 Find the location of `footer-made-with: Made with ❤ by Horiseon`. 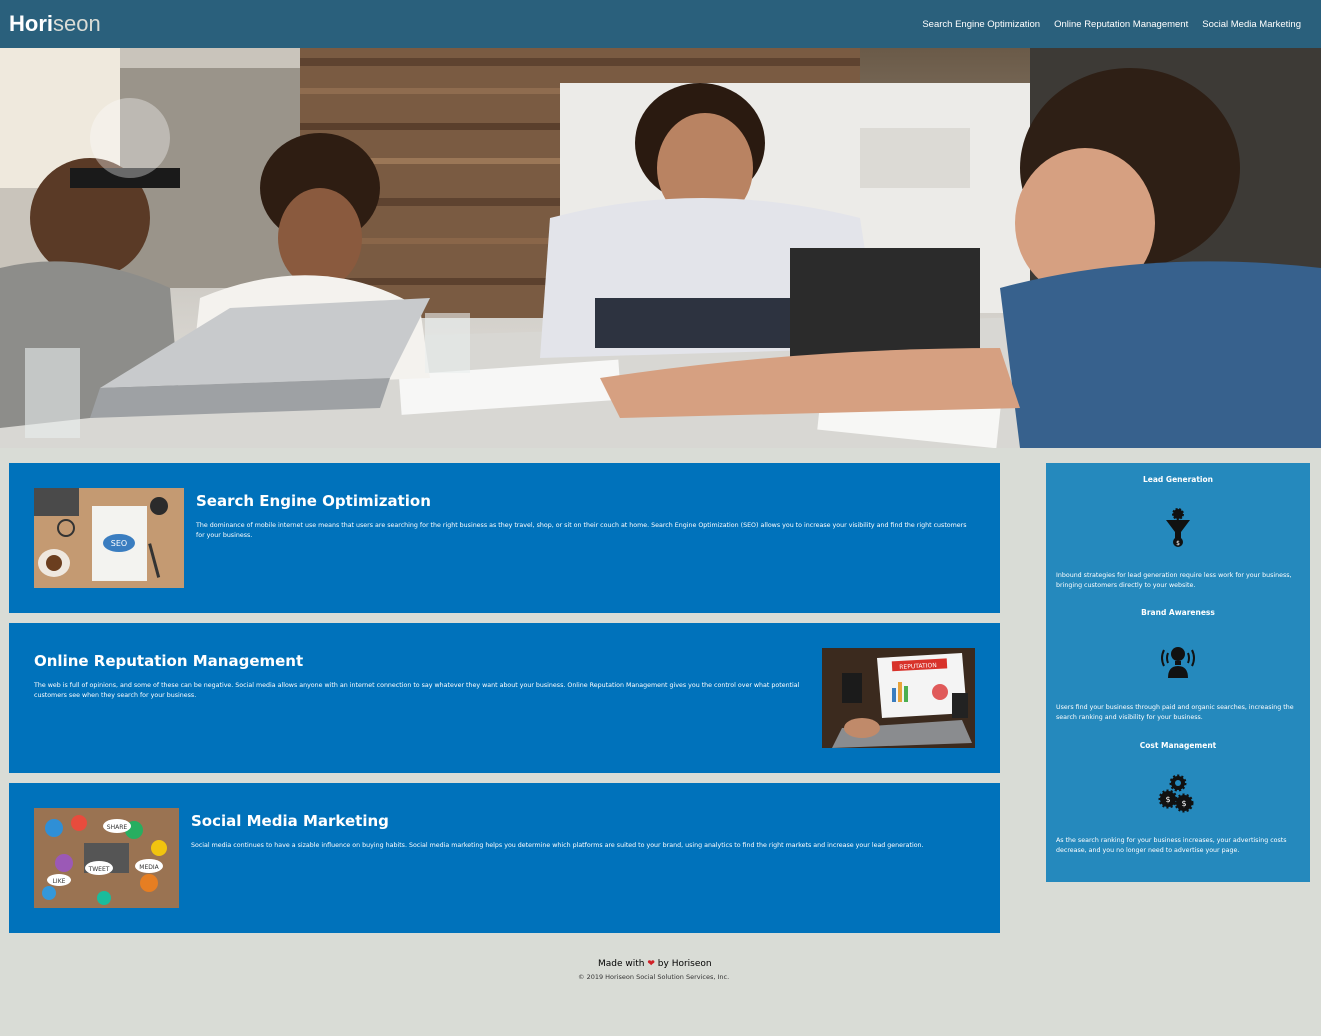

footer-made-with: Made with ❤ by Horiseon is located at coordinates (655, 964).